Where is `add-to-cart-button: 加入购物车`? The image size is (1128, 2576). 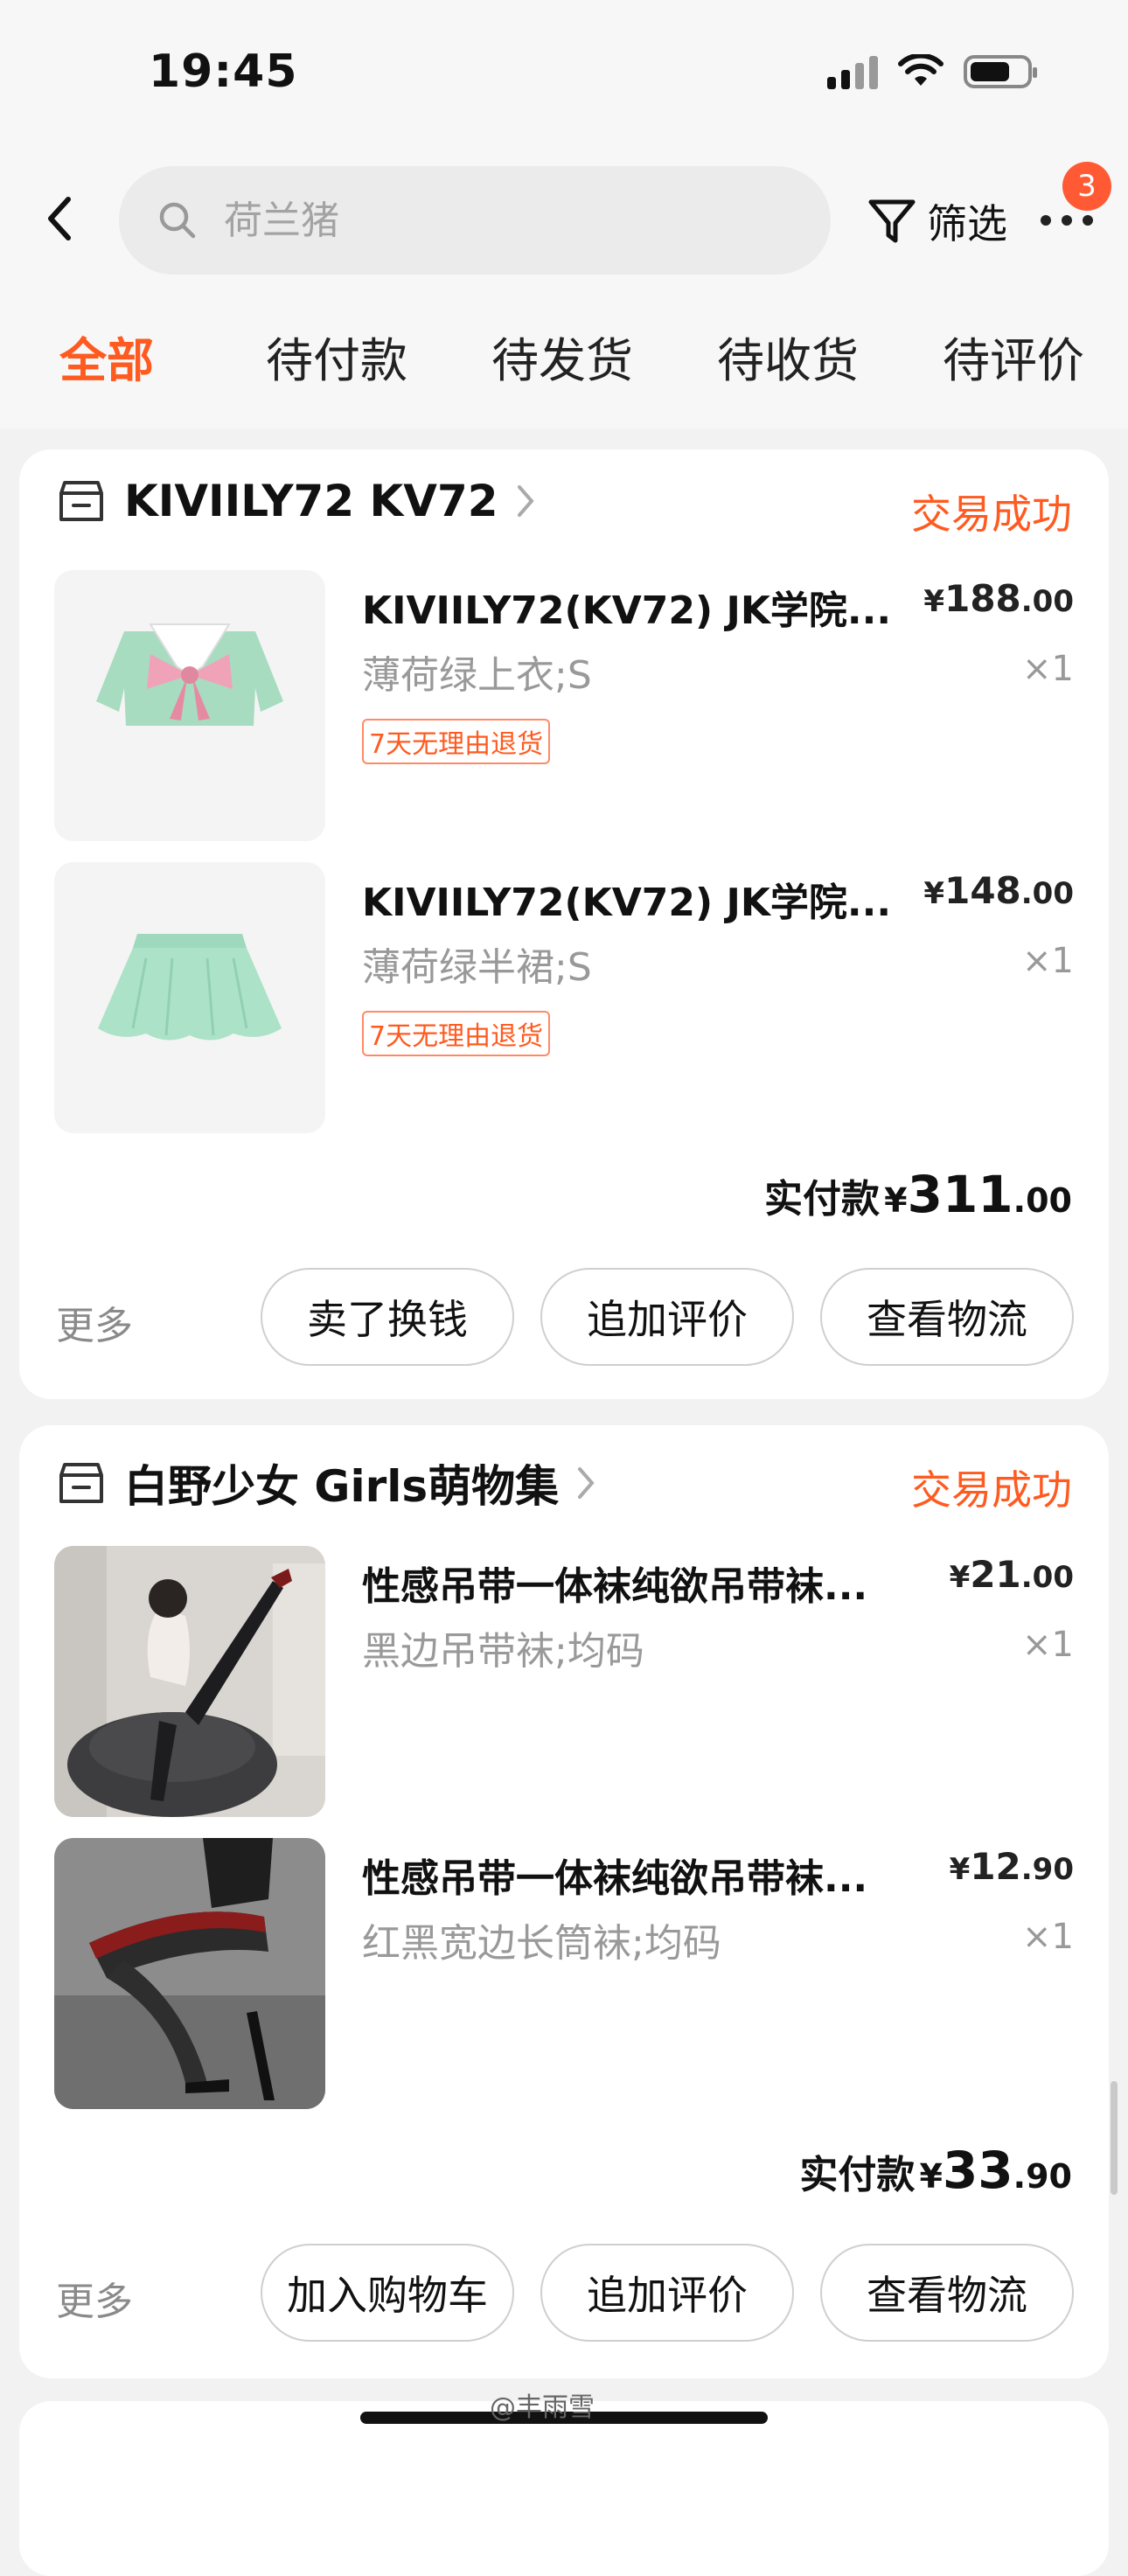 add-to-cart-button: 加入购物车 is located at coordinates (387, 2293).